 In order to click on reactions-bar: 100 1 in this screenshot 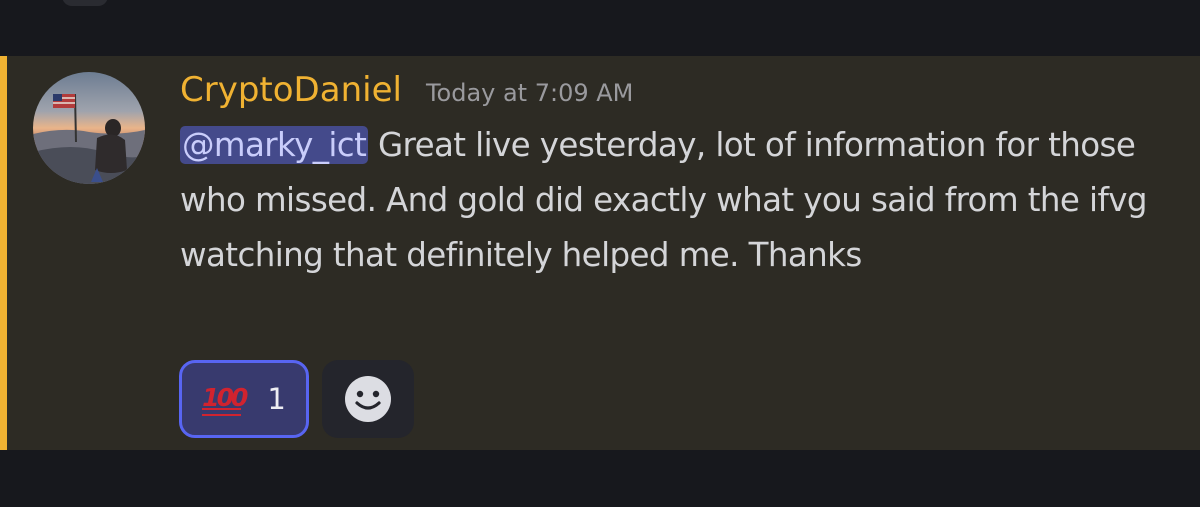, I will do `click(296, 399)`.